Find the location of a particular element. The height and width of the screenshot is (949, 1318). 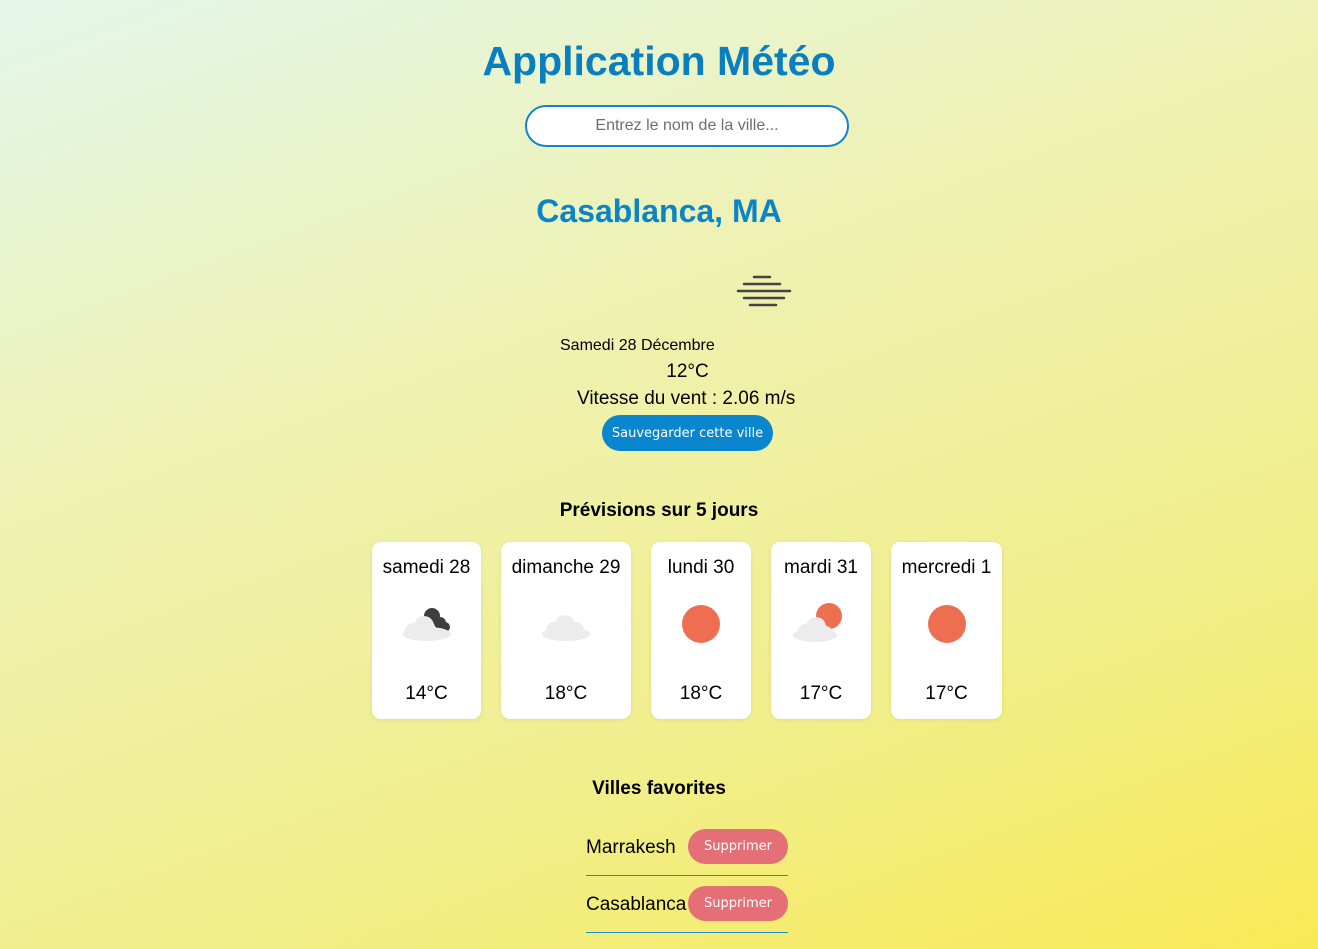

partly-cloudy-night-icon is located at coordinates (426, 624).